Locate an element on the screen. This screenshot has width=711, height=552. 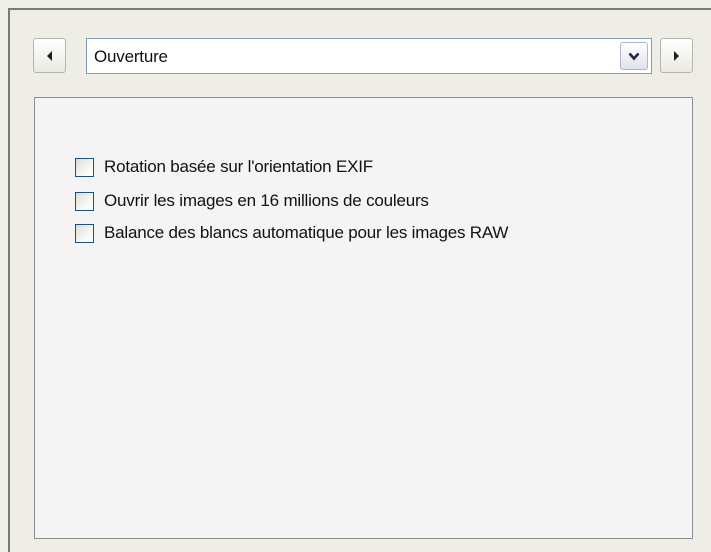
arrow-left-icon is located at coordinates (49, 55).